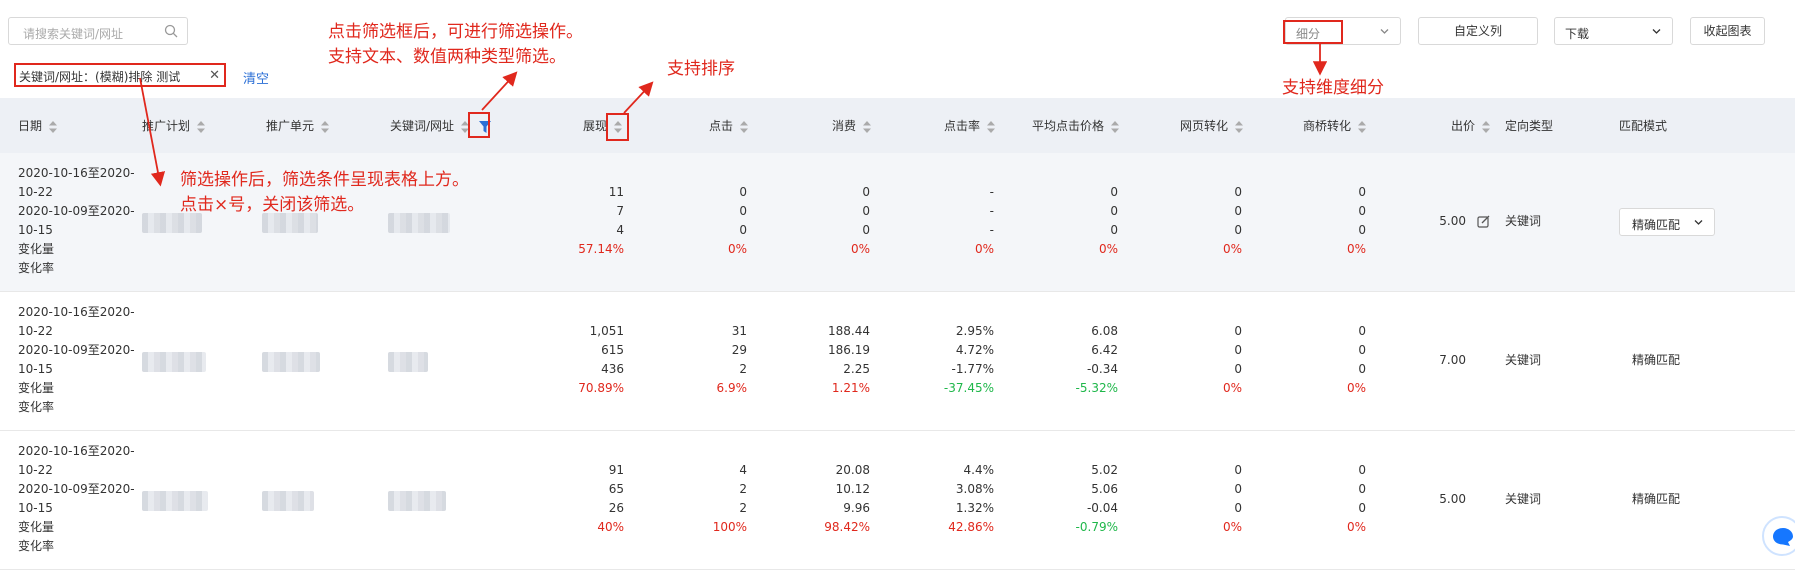 Image resolution: width=1795 pixels, height=573 pixels. Describe the element at coordinates (1470, 125) in the screenshot. I see `column-header-bid: 出价` at that location.